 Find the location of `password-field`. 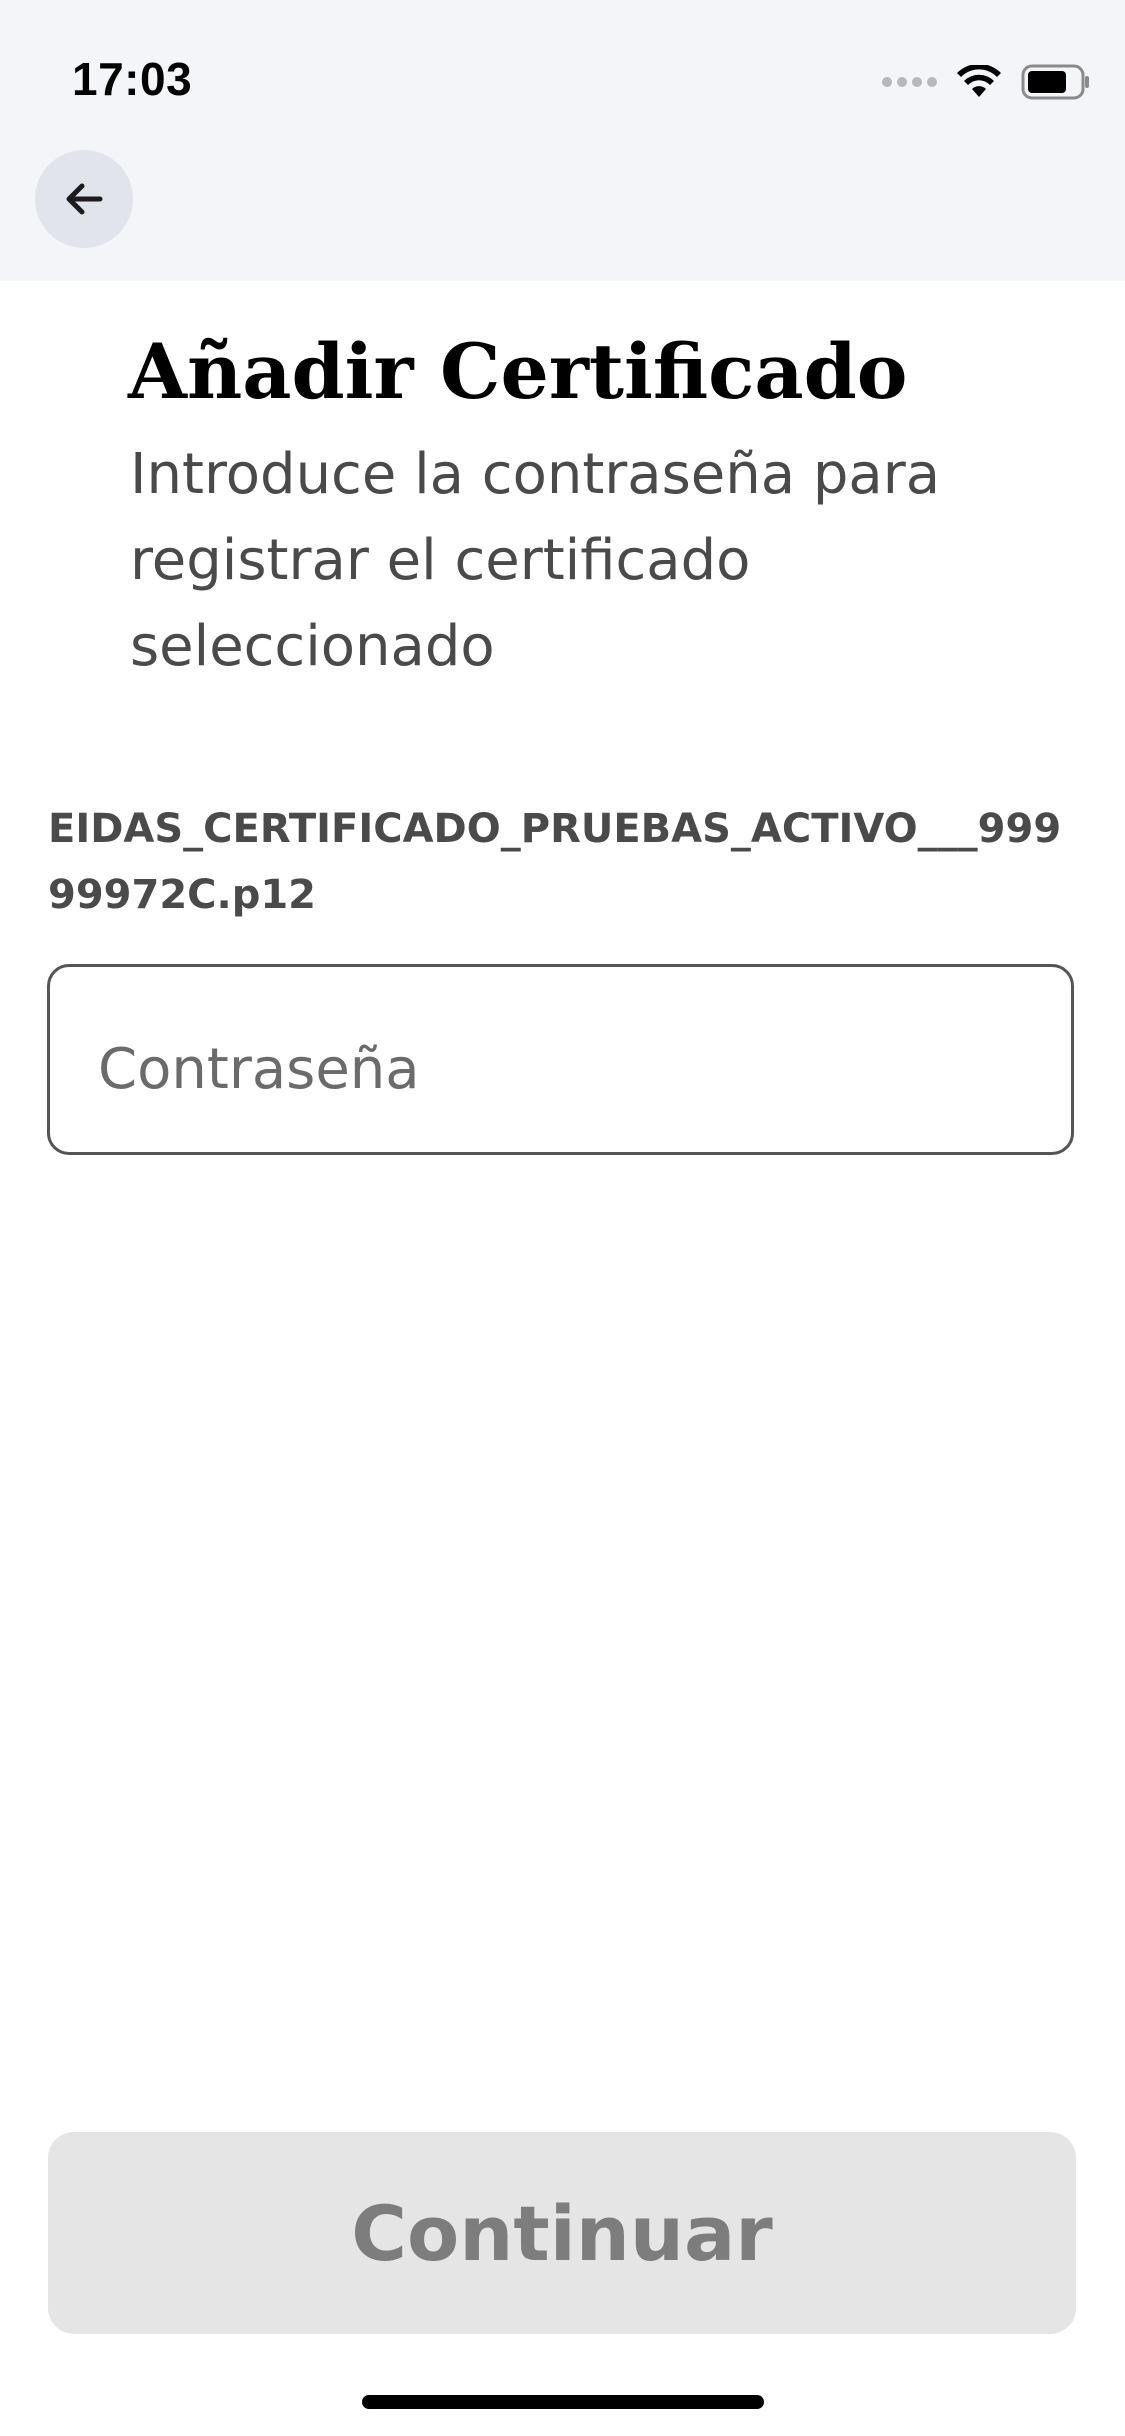

password-field is located at coordinates (560, 1059).